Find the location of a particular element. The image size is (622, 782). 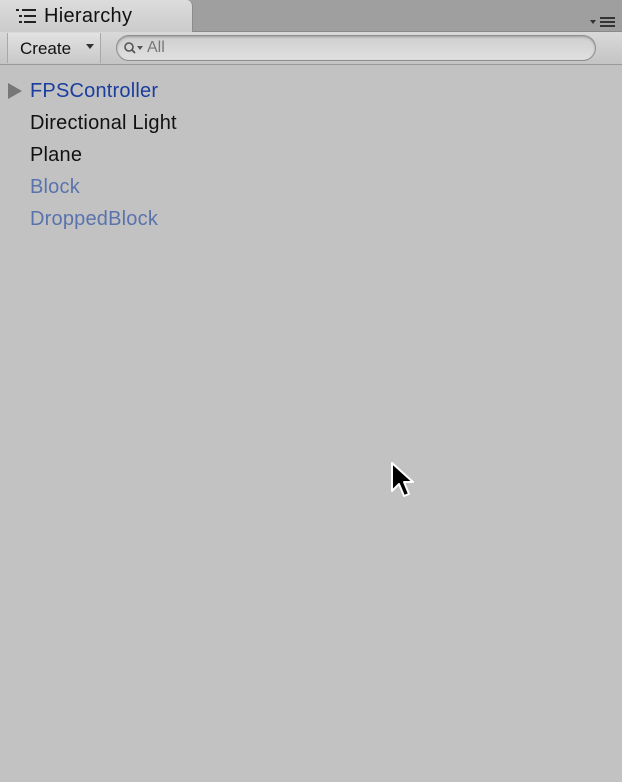

item-label: Block is located at coordinates (55, 187).